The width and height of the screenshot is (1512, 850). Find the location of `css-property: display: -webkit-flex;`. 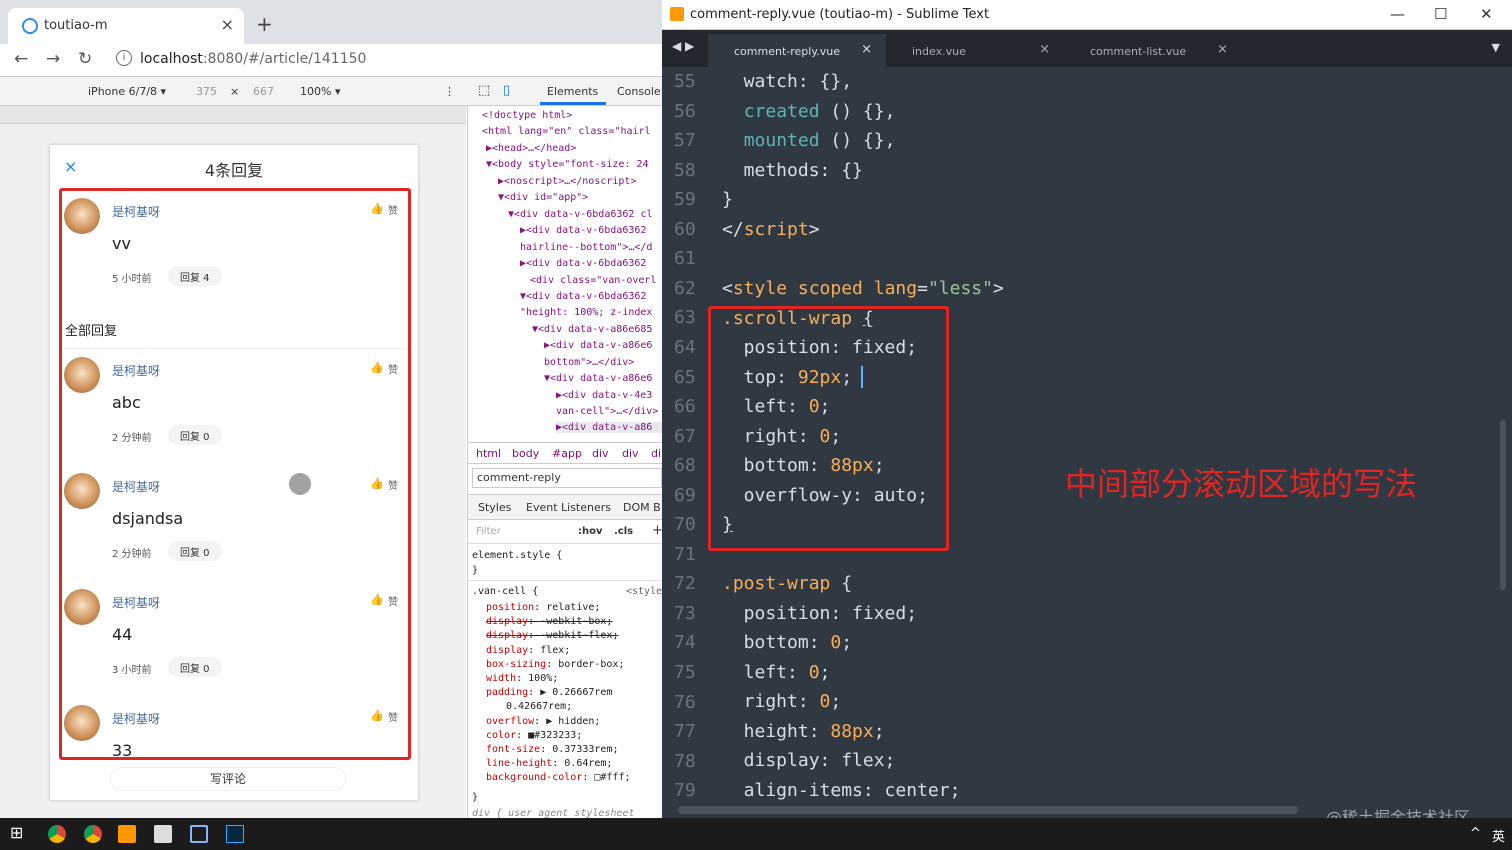

css-property: display: -webkit-flex; is located at coordinates (552, 635).